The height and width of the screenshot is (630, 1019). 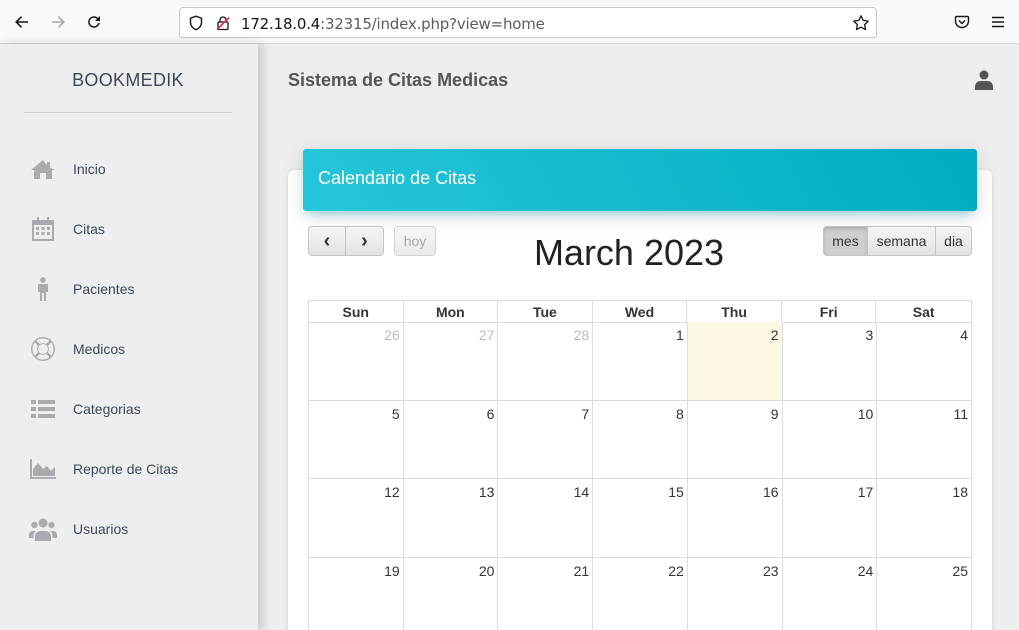 What do you see at coordinates (94, 22) in the screenshot?
I see `reload-icon` at bounding box center [94, 22].